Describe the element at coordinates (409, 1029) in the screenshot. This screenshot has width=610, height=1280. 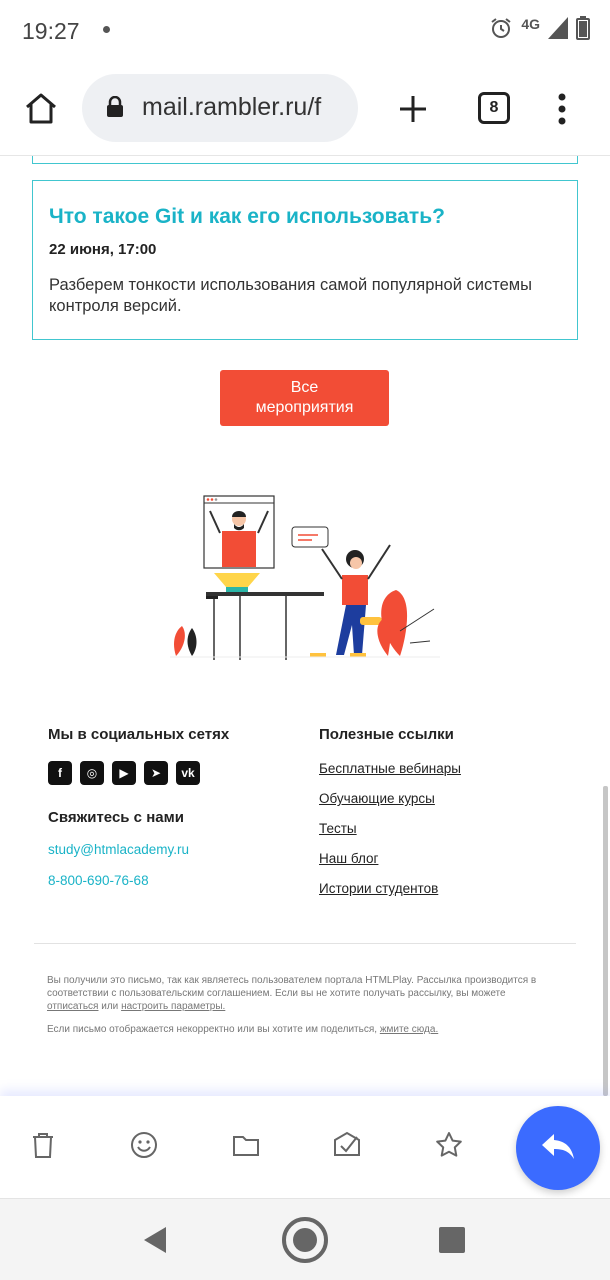
I see `view-online-link: жмите сюда.` at that location.